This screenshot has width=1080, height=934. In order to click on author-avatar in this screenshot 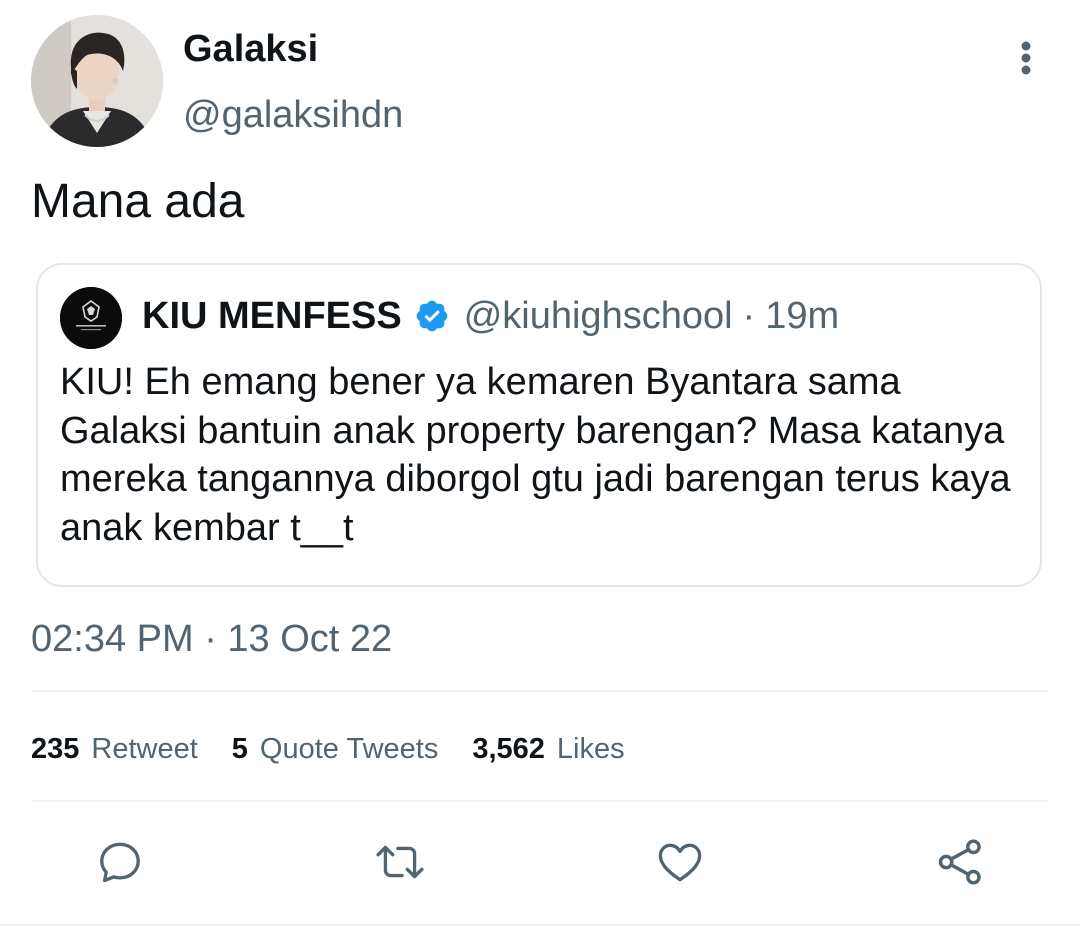, I will do `click(97, 81)`.